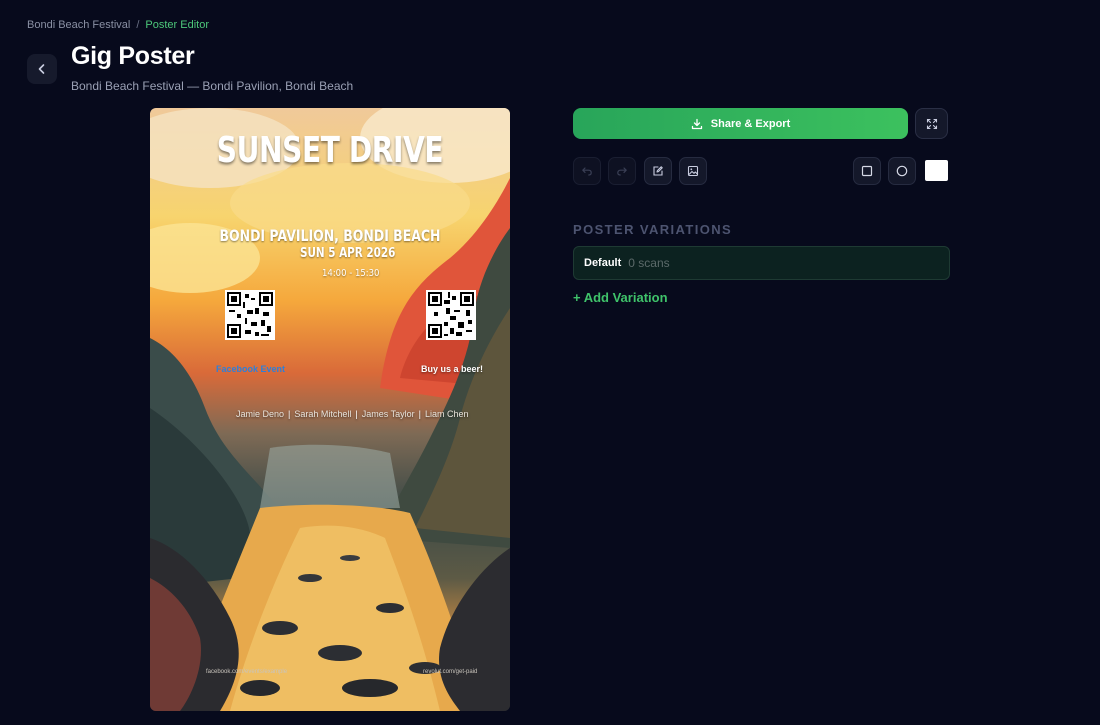 The image size is (1100, 725). What do you see at coordinates (330, 150) in the screenshot?
I see `poster-title: SUNSET DRIVE` at bounding box center [330, 150].